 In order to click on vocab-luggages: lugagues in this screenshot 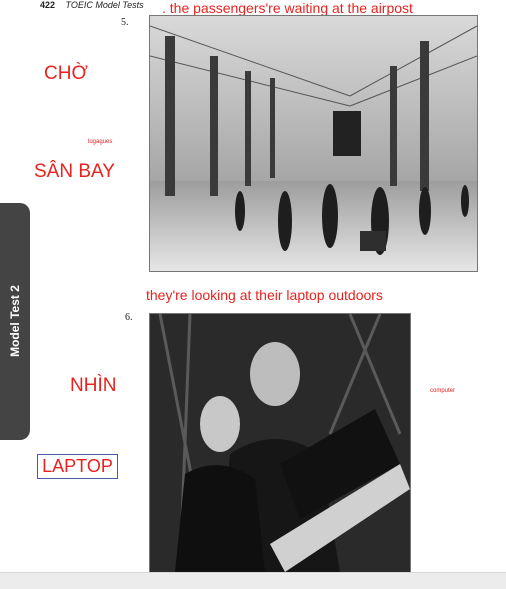, I will do `click(100, 142)`.